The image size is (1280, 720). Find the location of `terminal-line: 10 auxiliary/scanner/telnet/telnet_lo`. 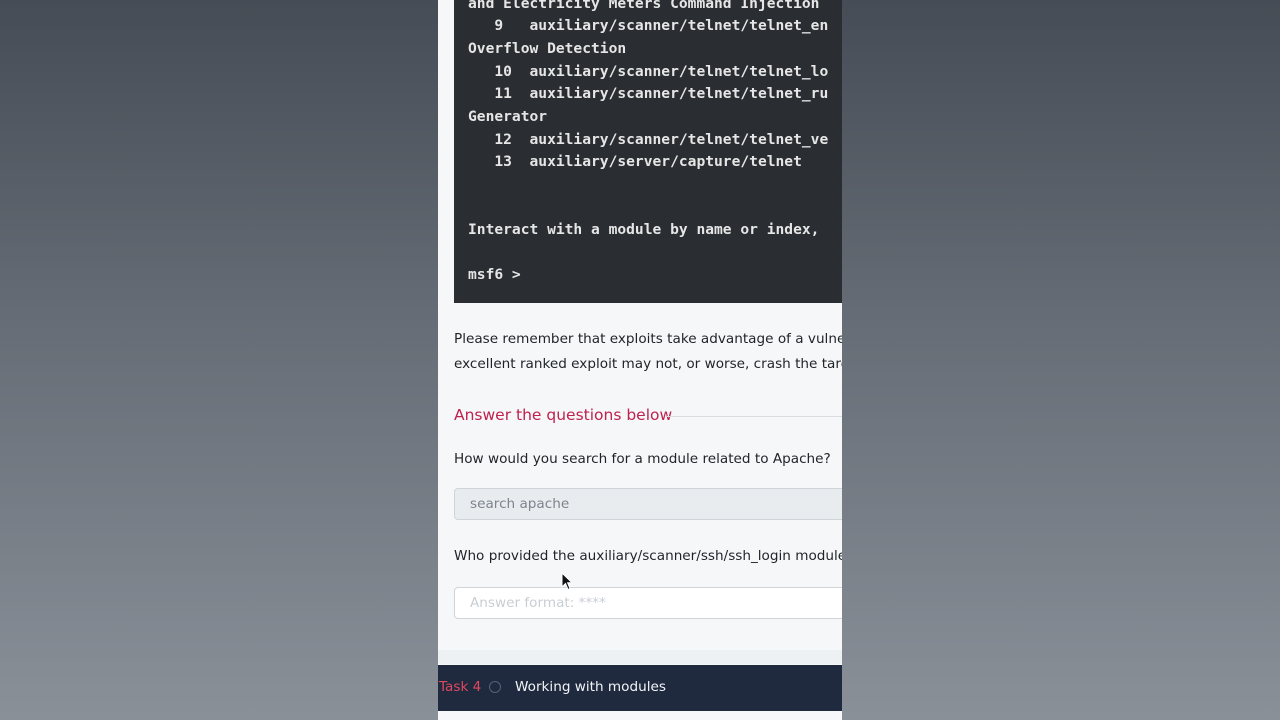

terminal-line: 10 auxiliary/scanner/telnet/telnet_lo is located at coordinates (648, 71).